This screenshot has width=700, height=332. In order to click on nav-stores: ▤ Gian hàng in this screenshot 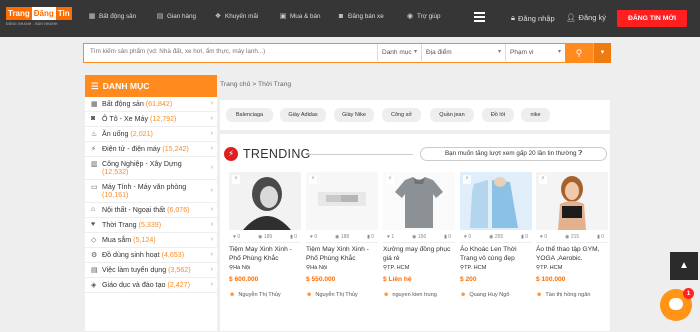, I will do `click(176, 16)`.